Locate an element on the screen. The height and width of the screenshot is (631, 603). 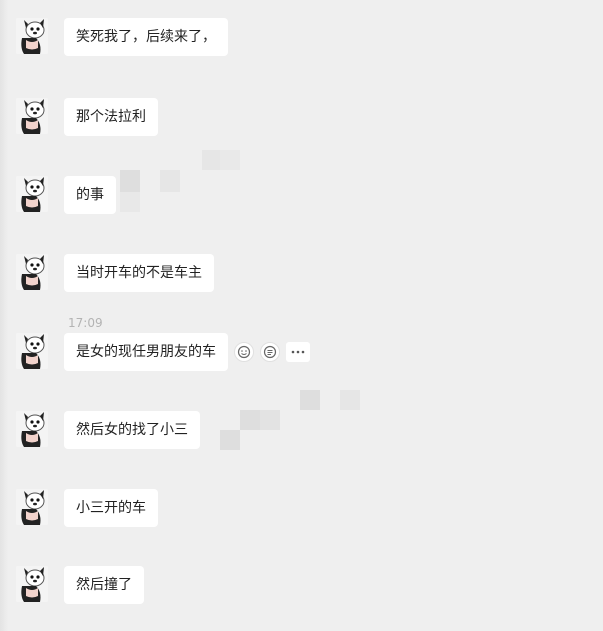
message-bubble: 那个法拉利 is located at coordinates (111, 117).